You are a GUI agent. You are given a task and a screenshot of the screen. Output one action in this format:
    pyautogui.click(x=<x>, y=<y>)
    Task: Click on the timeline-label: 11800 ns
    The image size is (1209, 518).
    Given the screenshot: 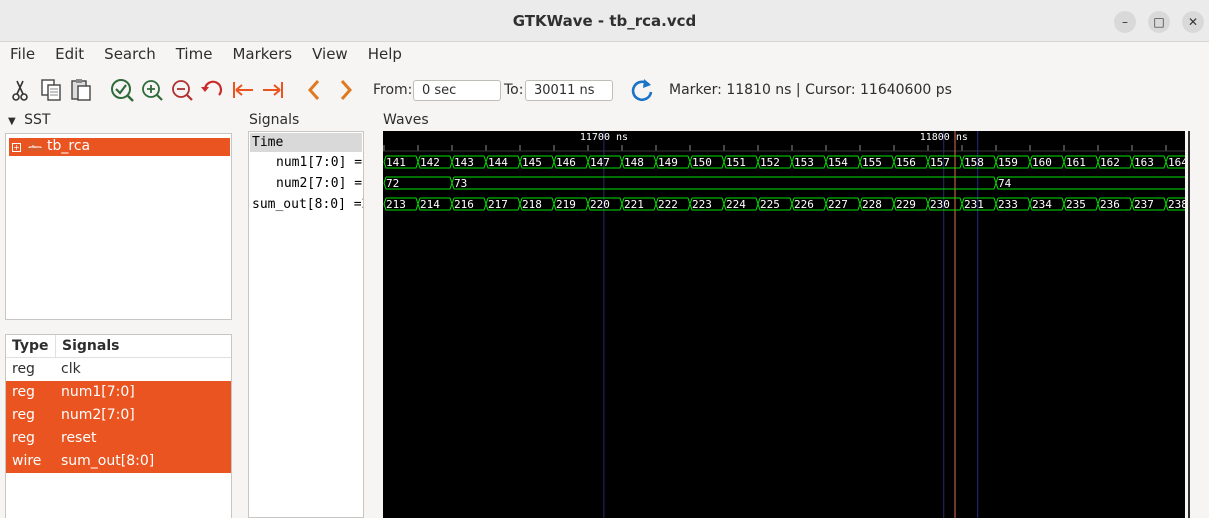 What is the action you would take?
    pyautogui.click(x=944, y=137)
    